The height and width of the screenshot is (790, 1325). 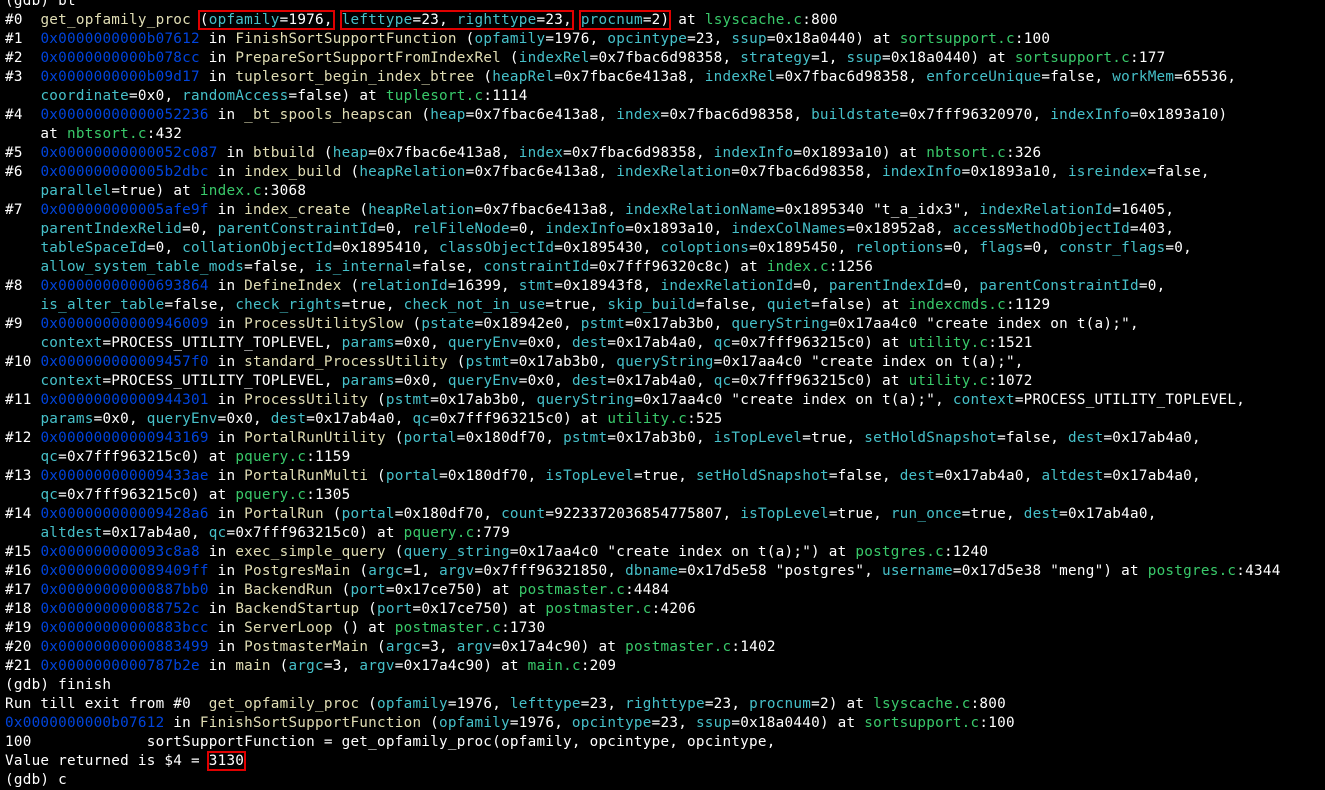 What do you see at coordinates (926, 514) in the screenshot?
I see `param-name: run_once` at bounding box center [926, 514].